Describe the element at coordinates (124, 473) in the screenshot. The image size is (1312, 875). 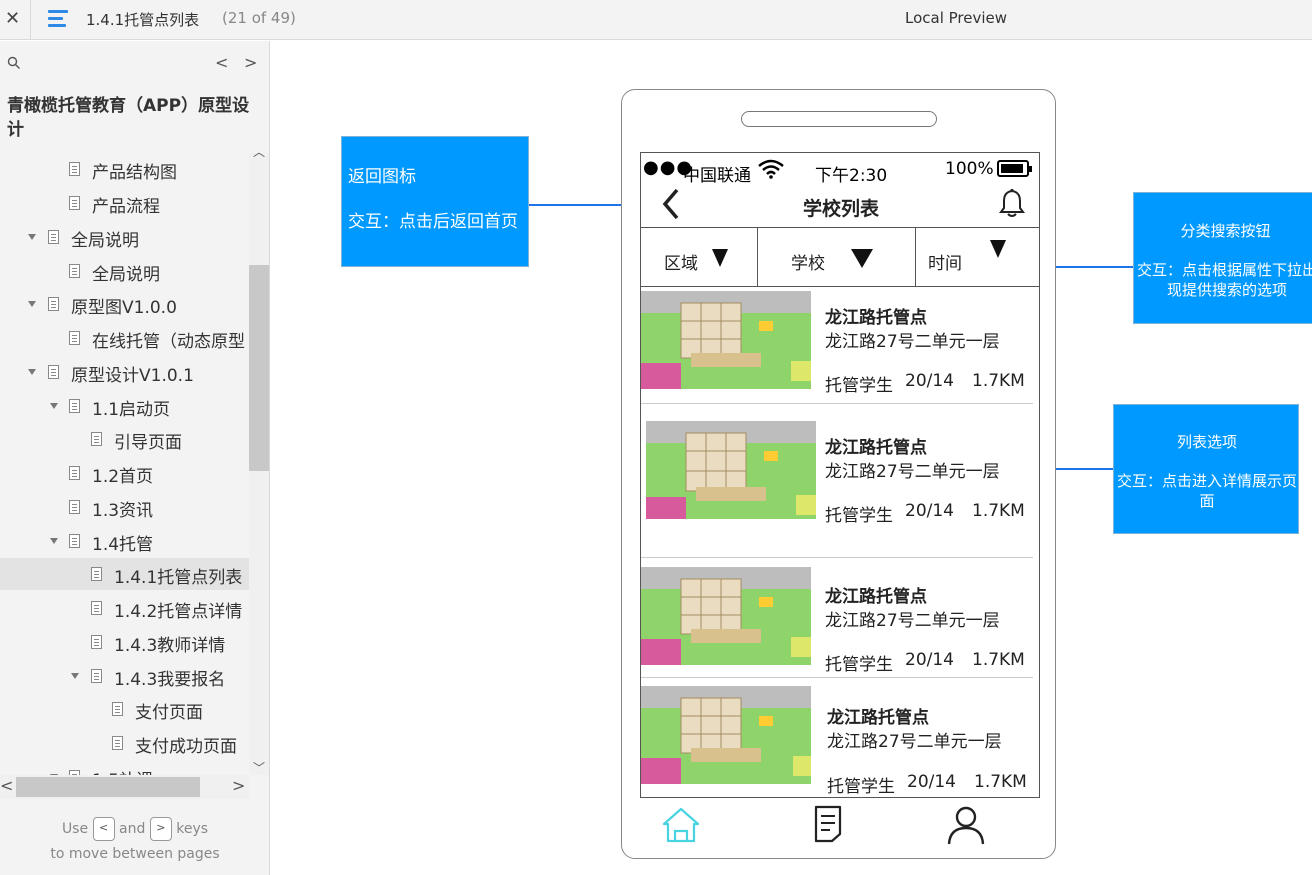
I see `tree-item: 1.2首页` at that location.